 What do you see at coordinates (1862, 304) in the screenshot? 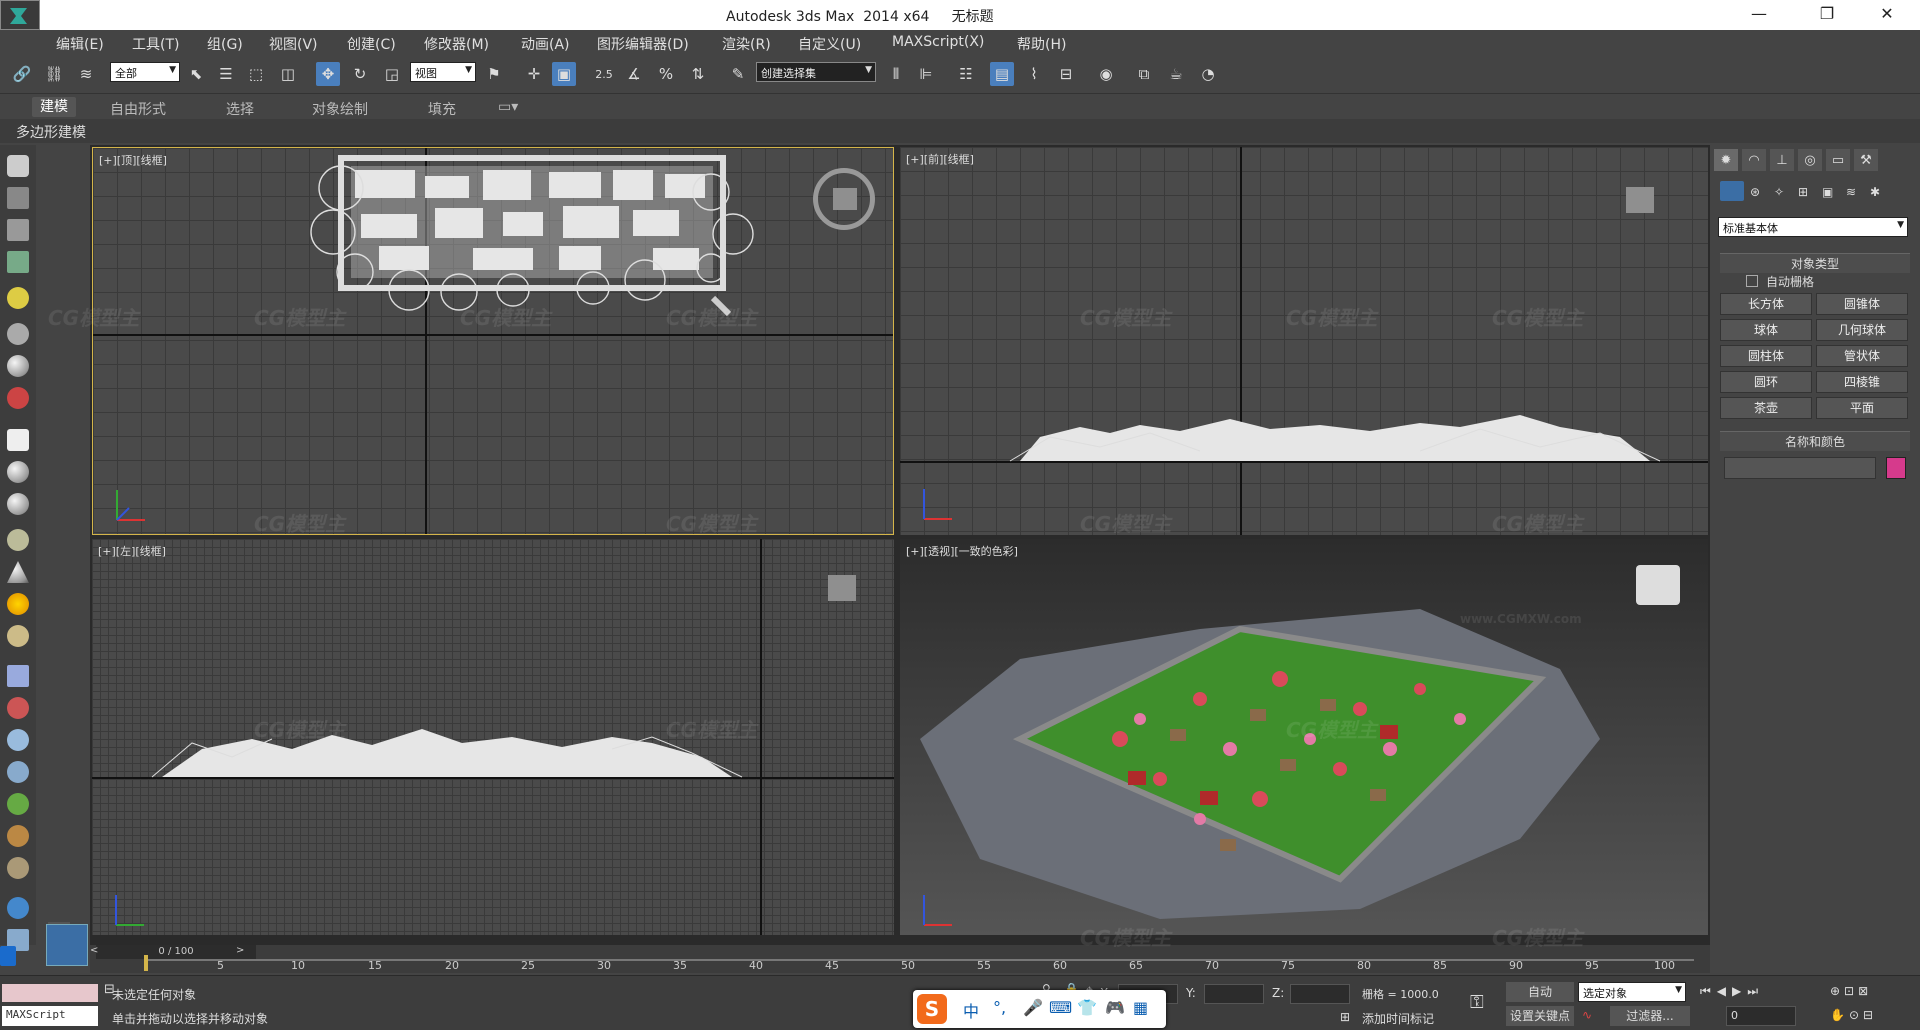
I see `cone-button: 圆锥体` at bounding box center [1862, 304].